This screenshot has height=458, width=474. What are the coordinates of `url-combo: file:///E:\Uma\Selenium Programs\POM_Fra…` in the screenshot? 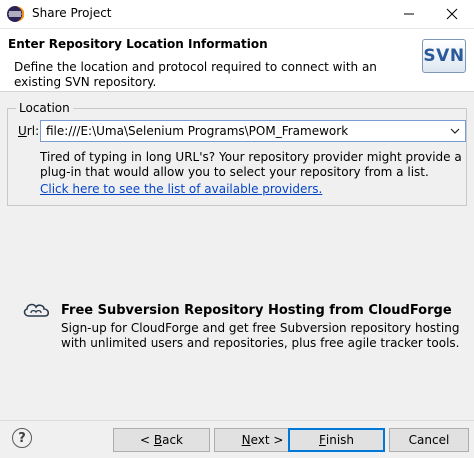 It's located at (253, 131).